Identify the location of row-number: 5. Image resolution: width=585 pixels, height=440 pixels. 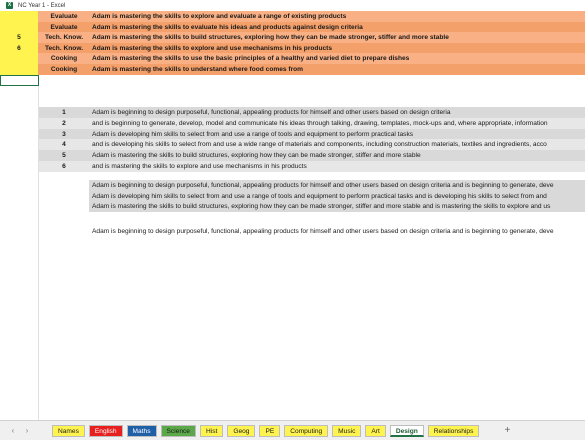
(64, 156).